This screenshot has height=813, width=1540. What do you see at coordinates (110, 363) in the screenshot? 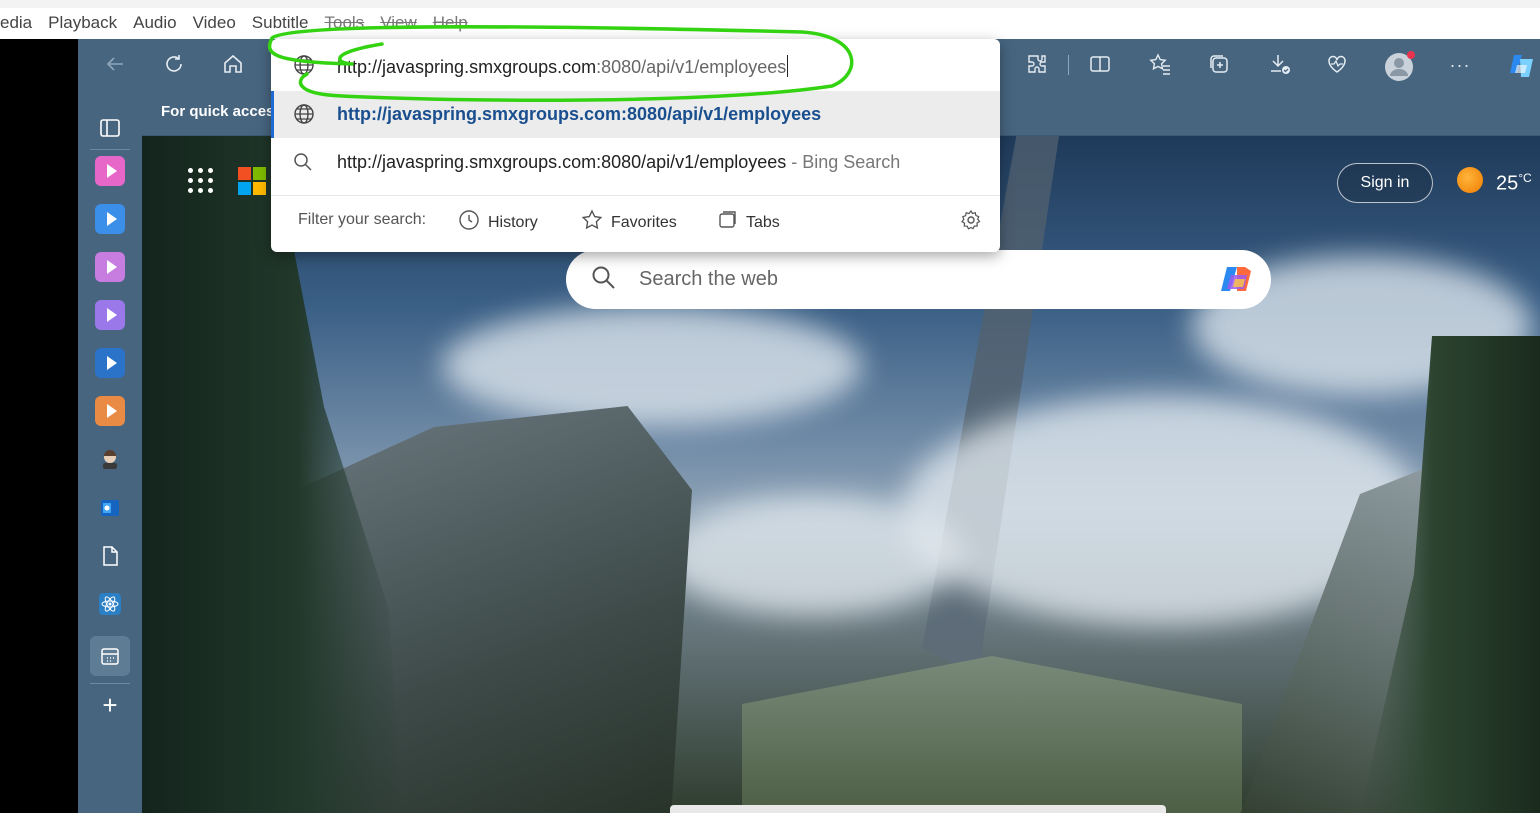
I see `sidebar-app-darkblue` at bounding box center [110, 363].